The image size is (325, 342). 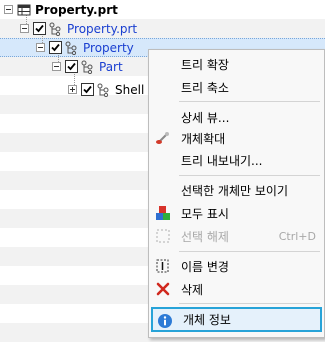 What do you see at coordinates (130, 89) in the screenshot?
I see `tree-shell-label: Shell` at bounding box center [130, 89].